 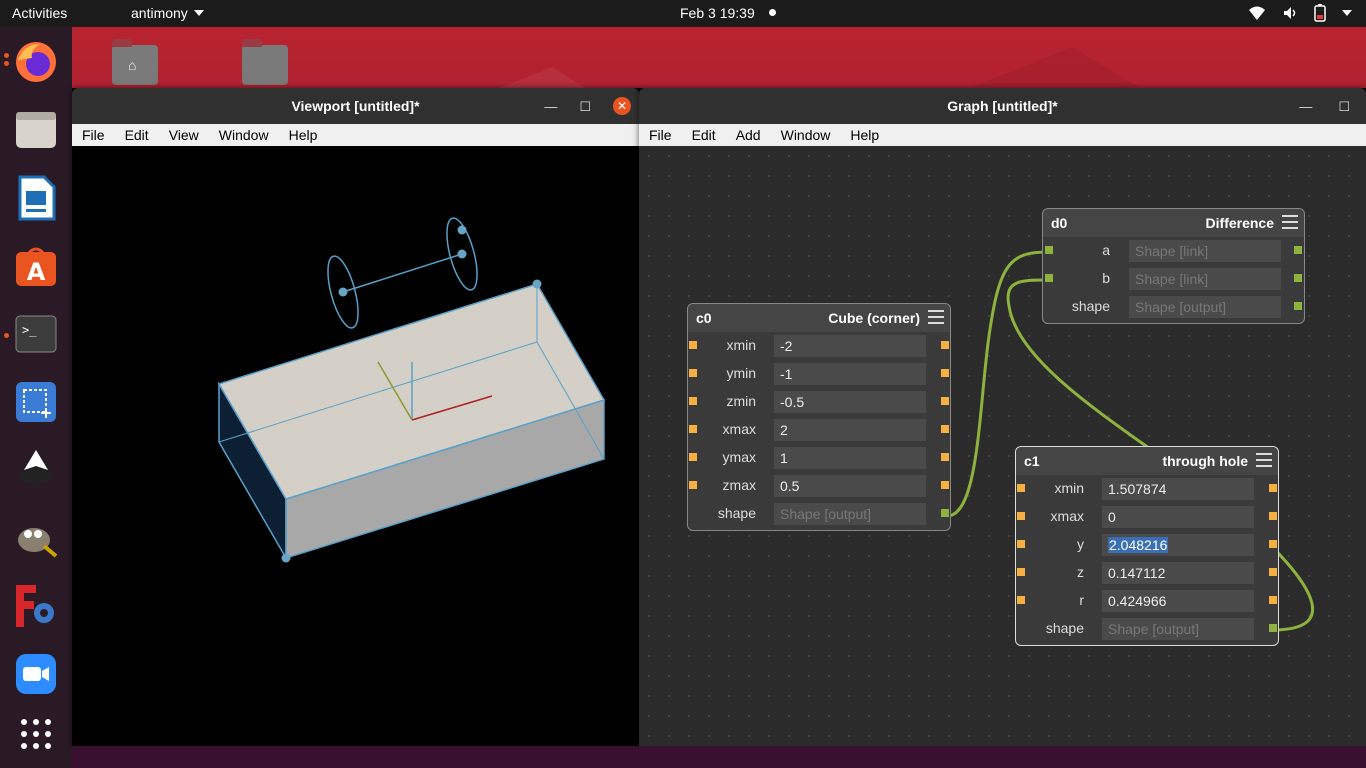 What do you see at coordinates (1178, 573) in the screenshot?
I see `field-z: 0.147112` at bounding box center [1178, 573].